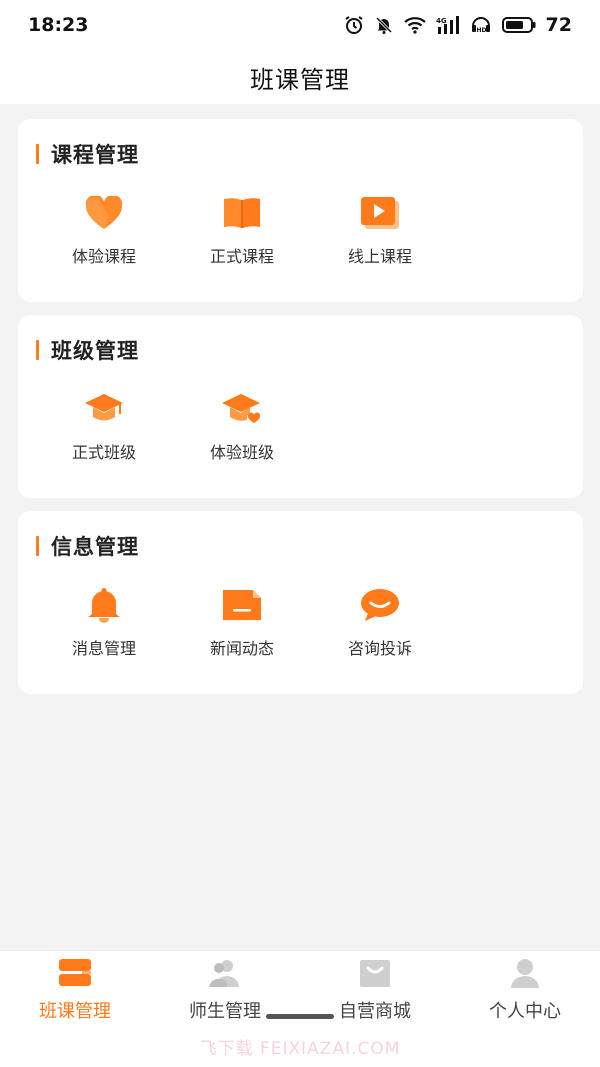 The width and height of the screenshot is (600, 1067). Describe the element at coordinates (103, 452) in the screenshot. I see `menu-item-label: 正式班级` at that location.